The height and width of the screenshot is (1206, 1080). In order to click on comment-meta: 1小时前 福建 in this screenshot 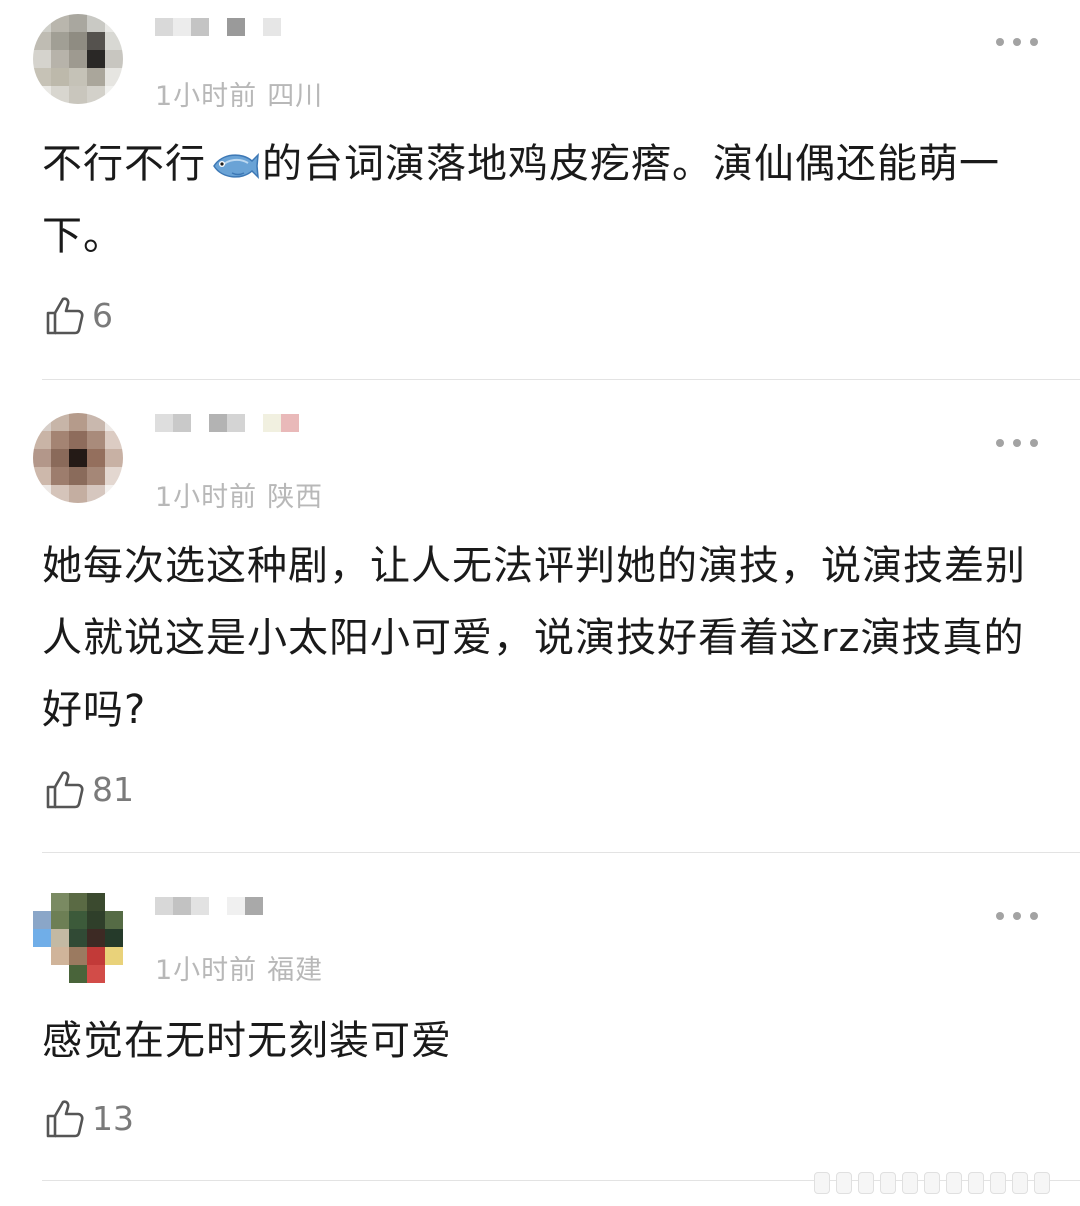, I will do `click(239, 967)`.